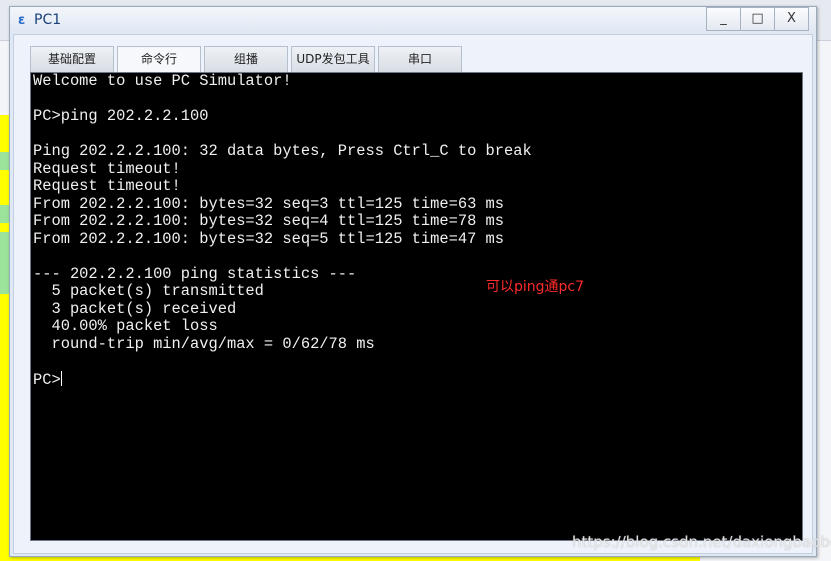 The height and width of the screenshot is (561, 831). What do you see at coordinates (162, 81) in the screenshot?
I see `terminal-line: Welcome to use PC Simulator!` at bounding box center [162, 81].